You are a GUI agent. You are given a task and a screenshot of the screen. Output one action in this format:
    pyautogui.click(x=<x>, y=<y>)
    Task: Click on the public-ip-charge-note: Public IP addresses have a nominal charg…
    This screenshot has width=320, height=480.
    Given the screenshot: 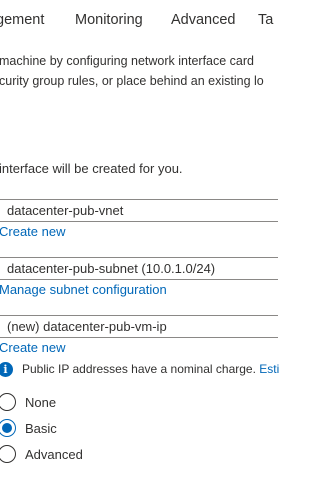 What is the action you would take?
    pyautogui.click(x=150, y=369)
    